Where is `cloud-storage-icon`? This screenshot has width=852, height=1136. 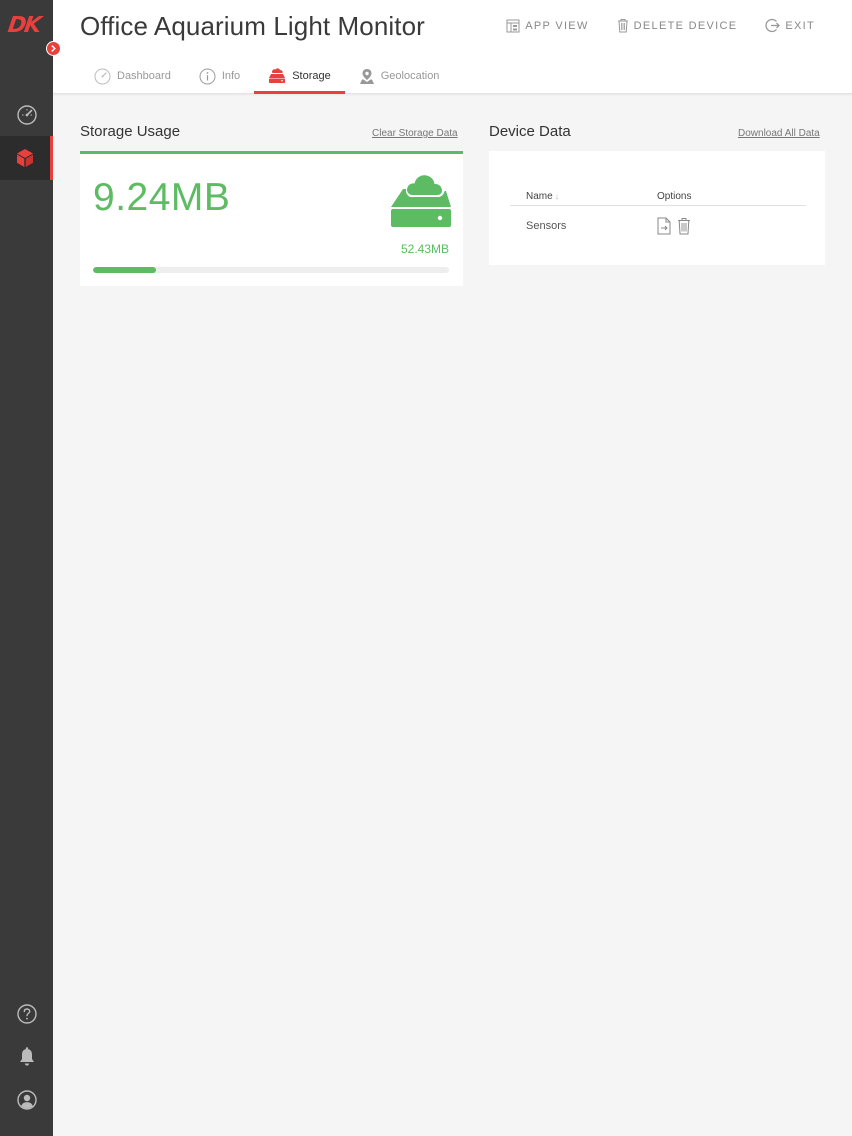
cloud-storage-icon is located at coordinates (421, 200).